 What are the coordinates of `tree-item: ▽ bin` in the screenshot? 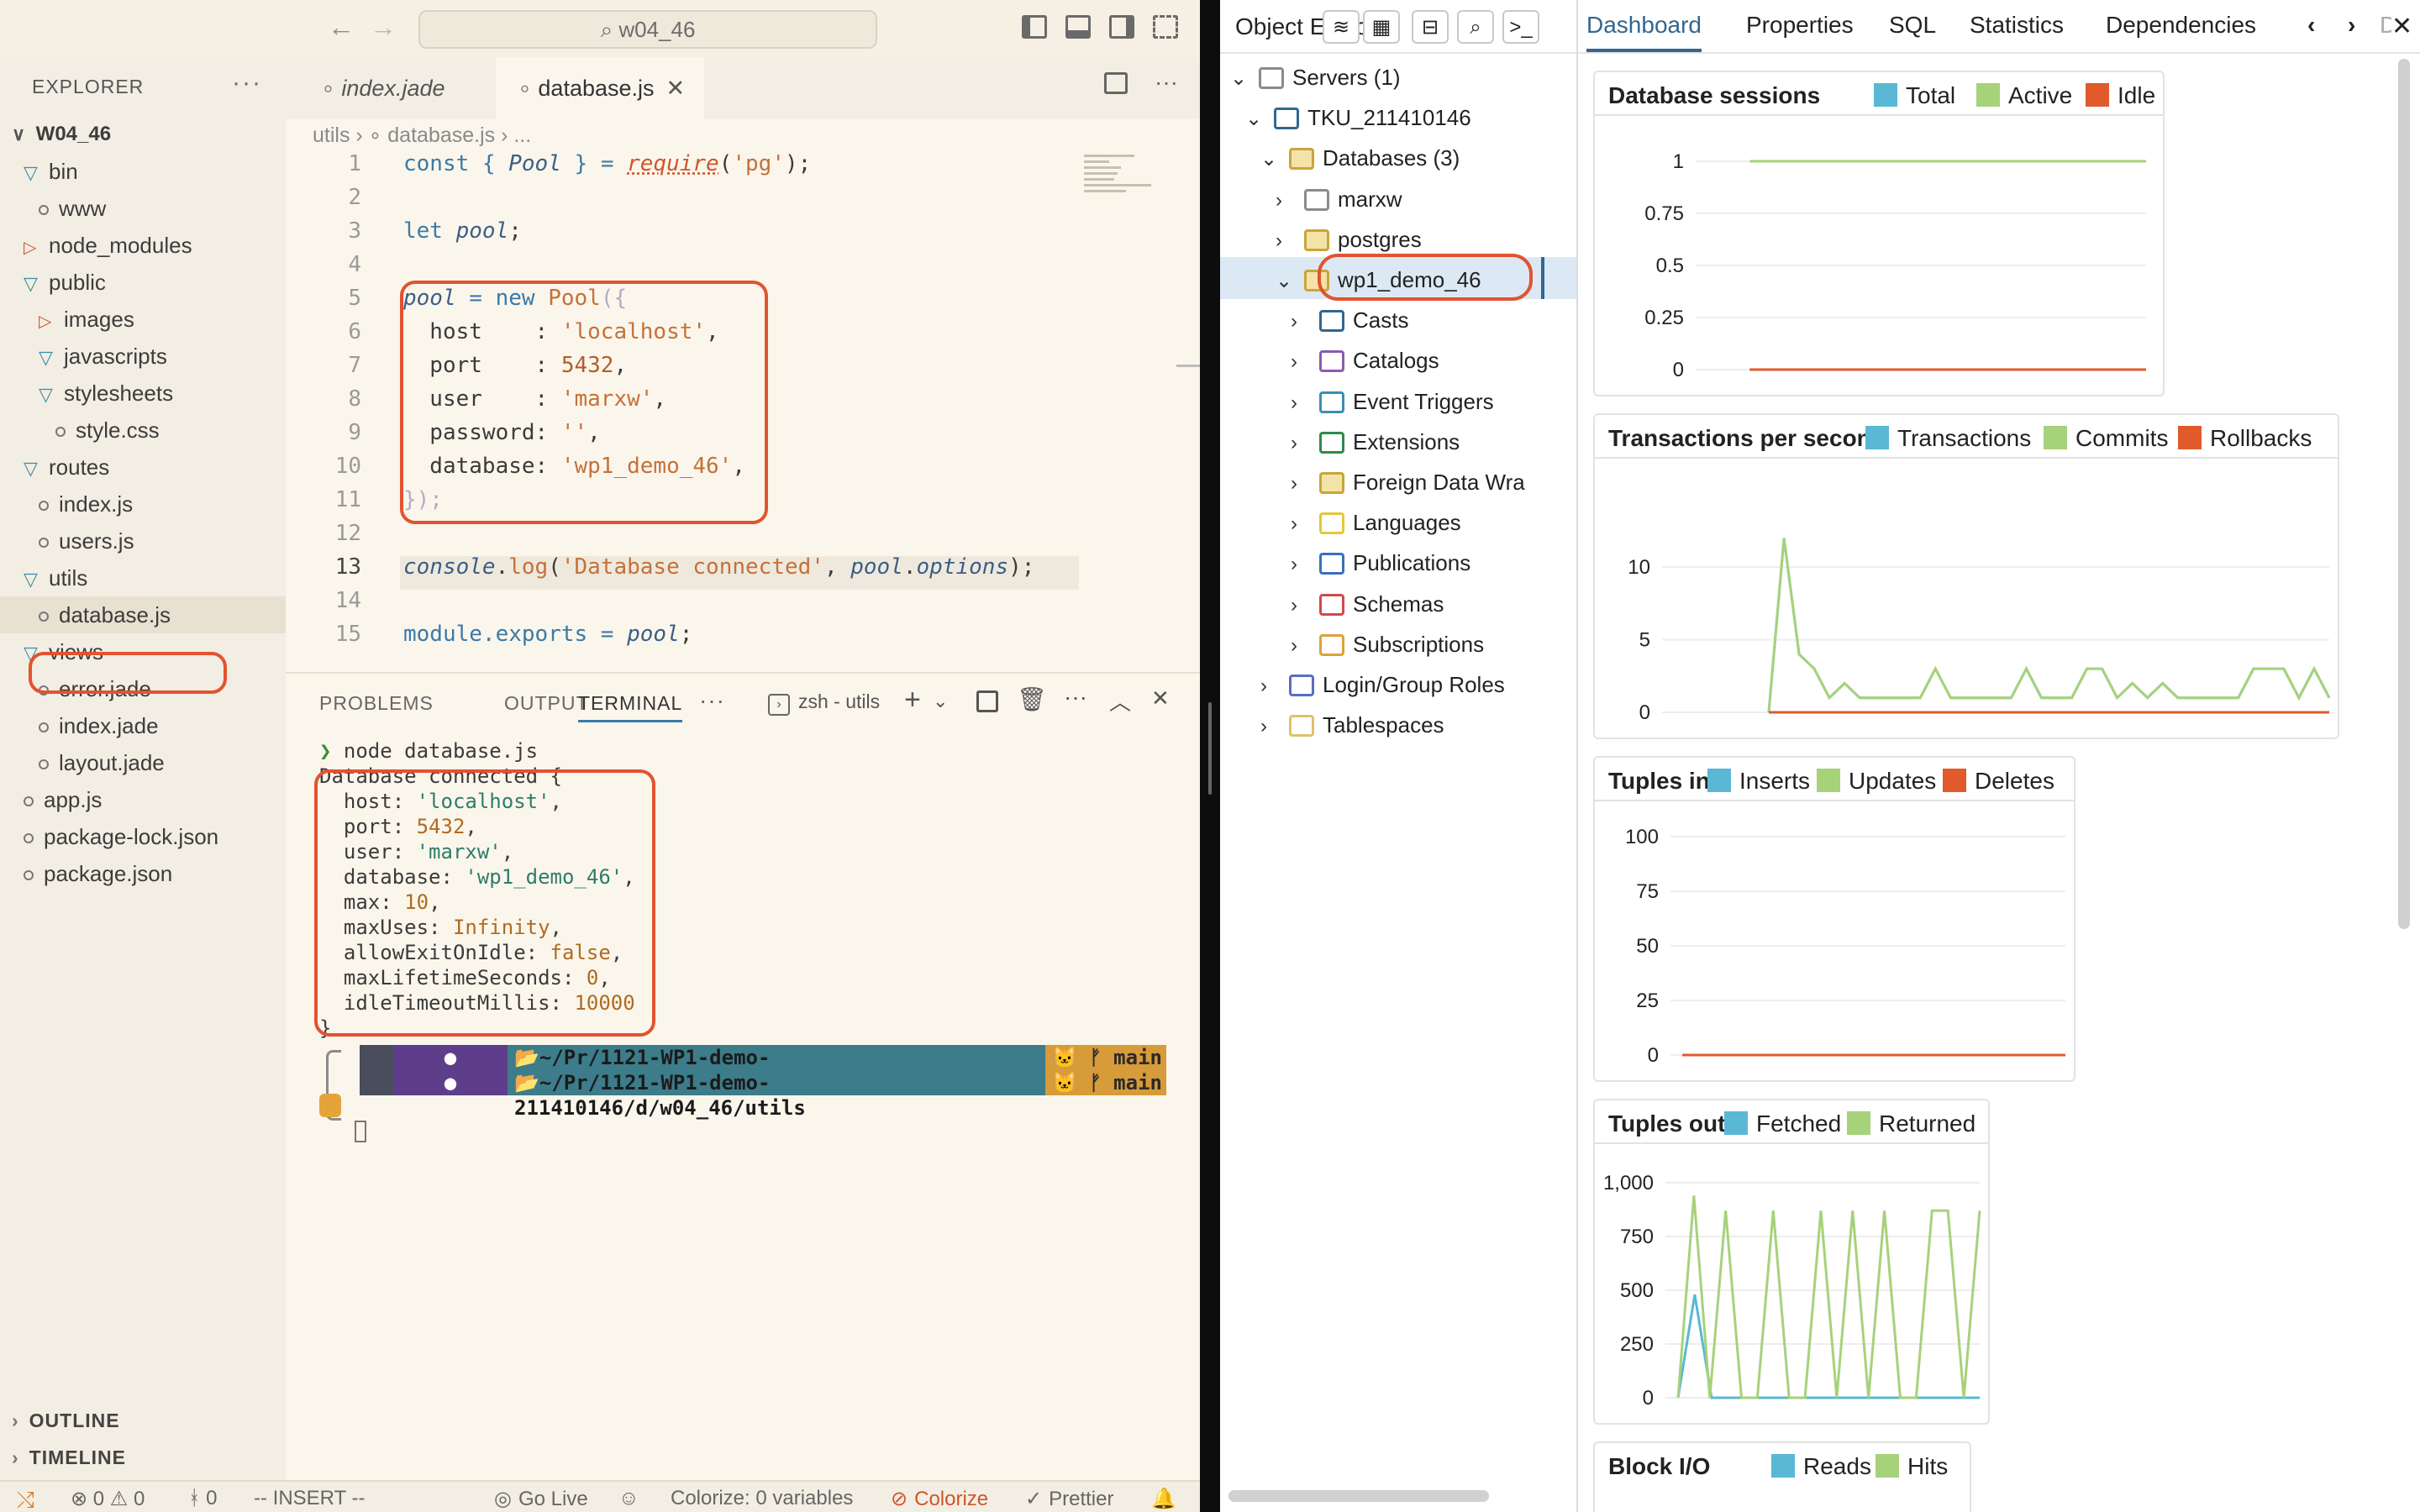 It's located at (143, 171).